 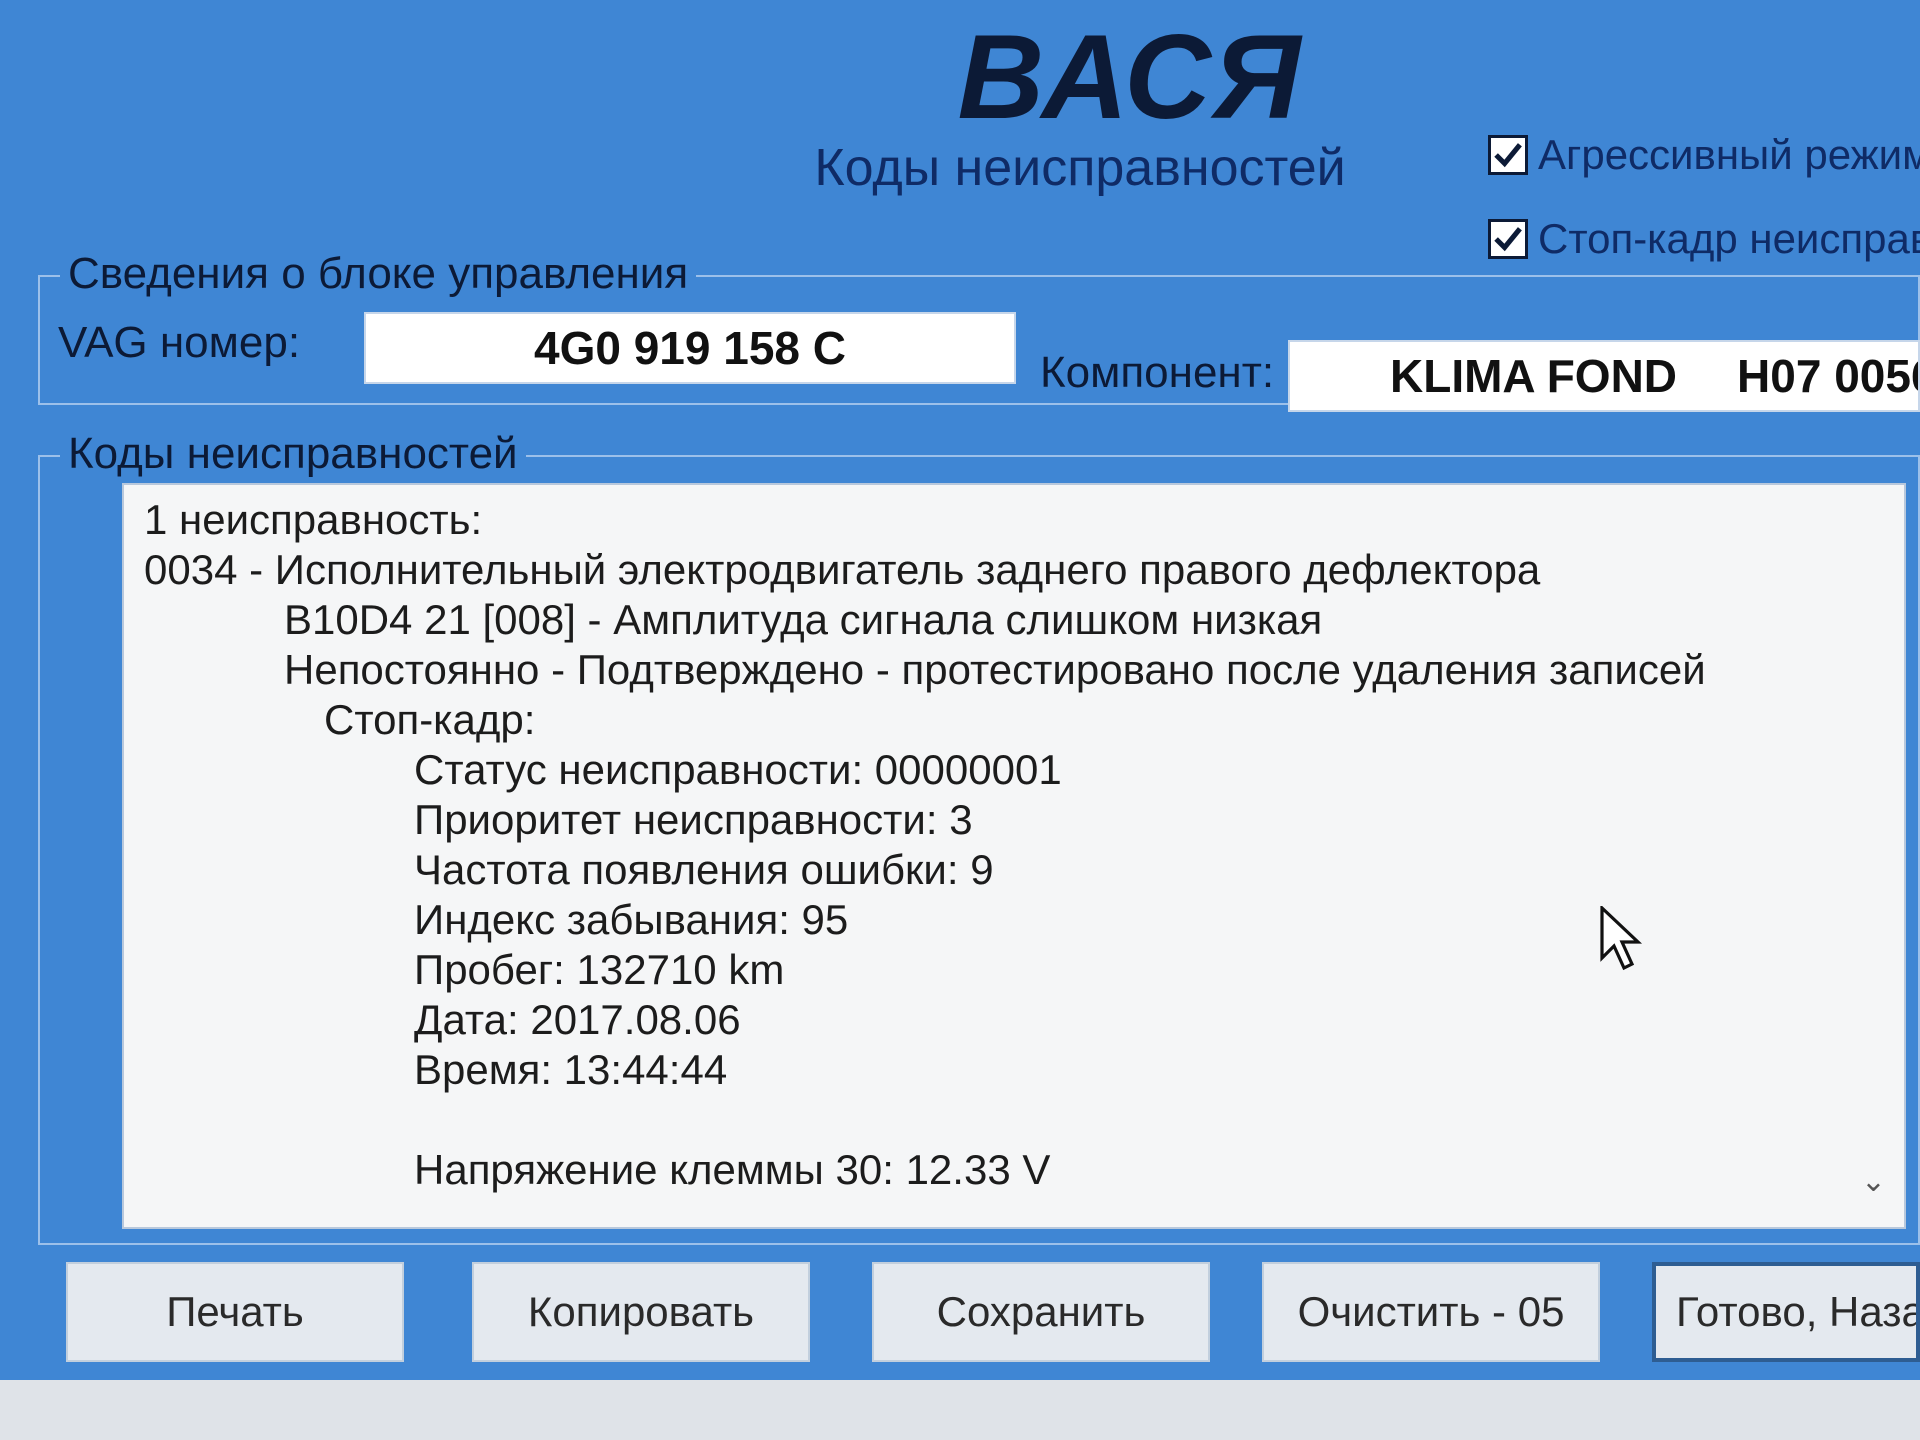 I want to click on print-button: Печать, so click(x=235, y=1312).